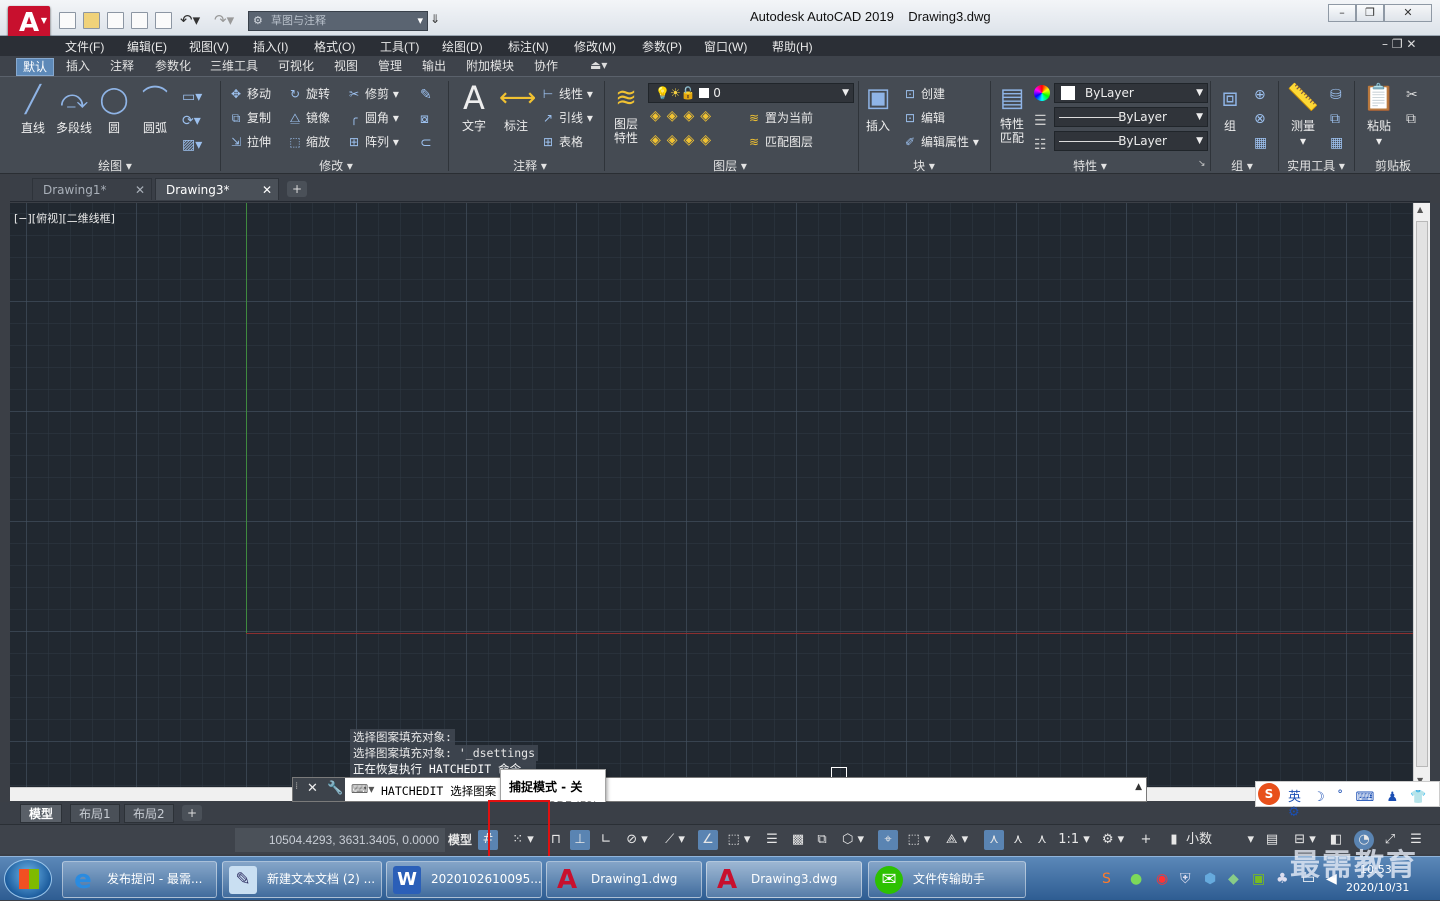 Image resolution: width=1440 pixels, height=901 pixels. Describe the element at coordinates (530, 165) in the screenshot. I see `annotation-panel-label: 注释 ▾` at that location.